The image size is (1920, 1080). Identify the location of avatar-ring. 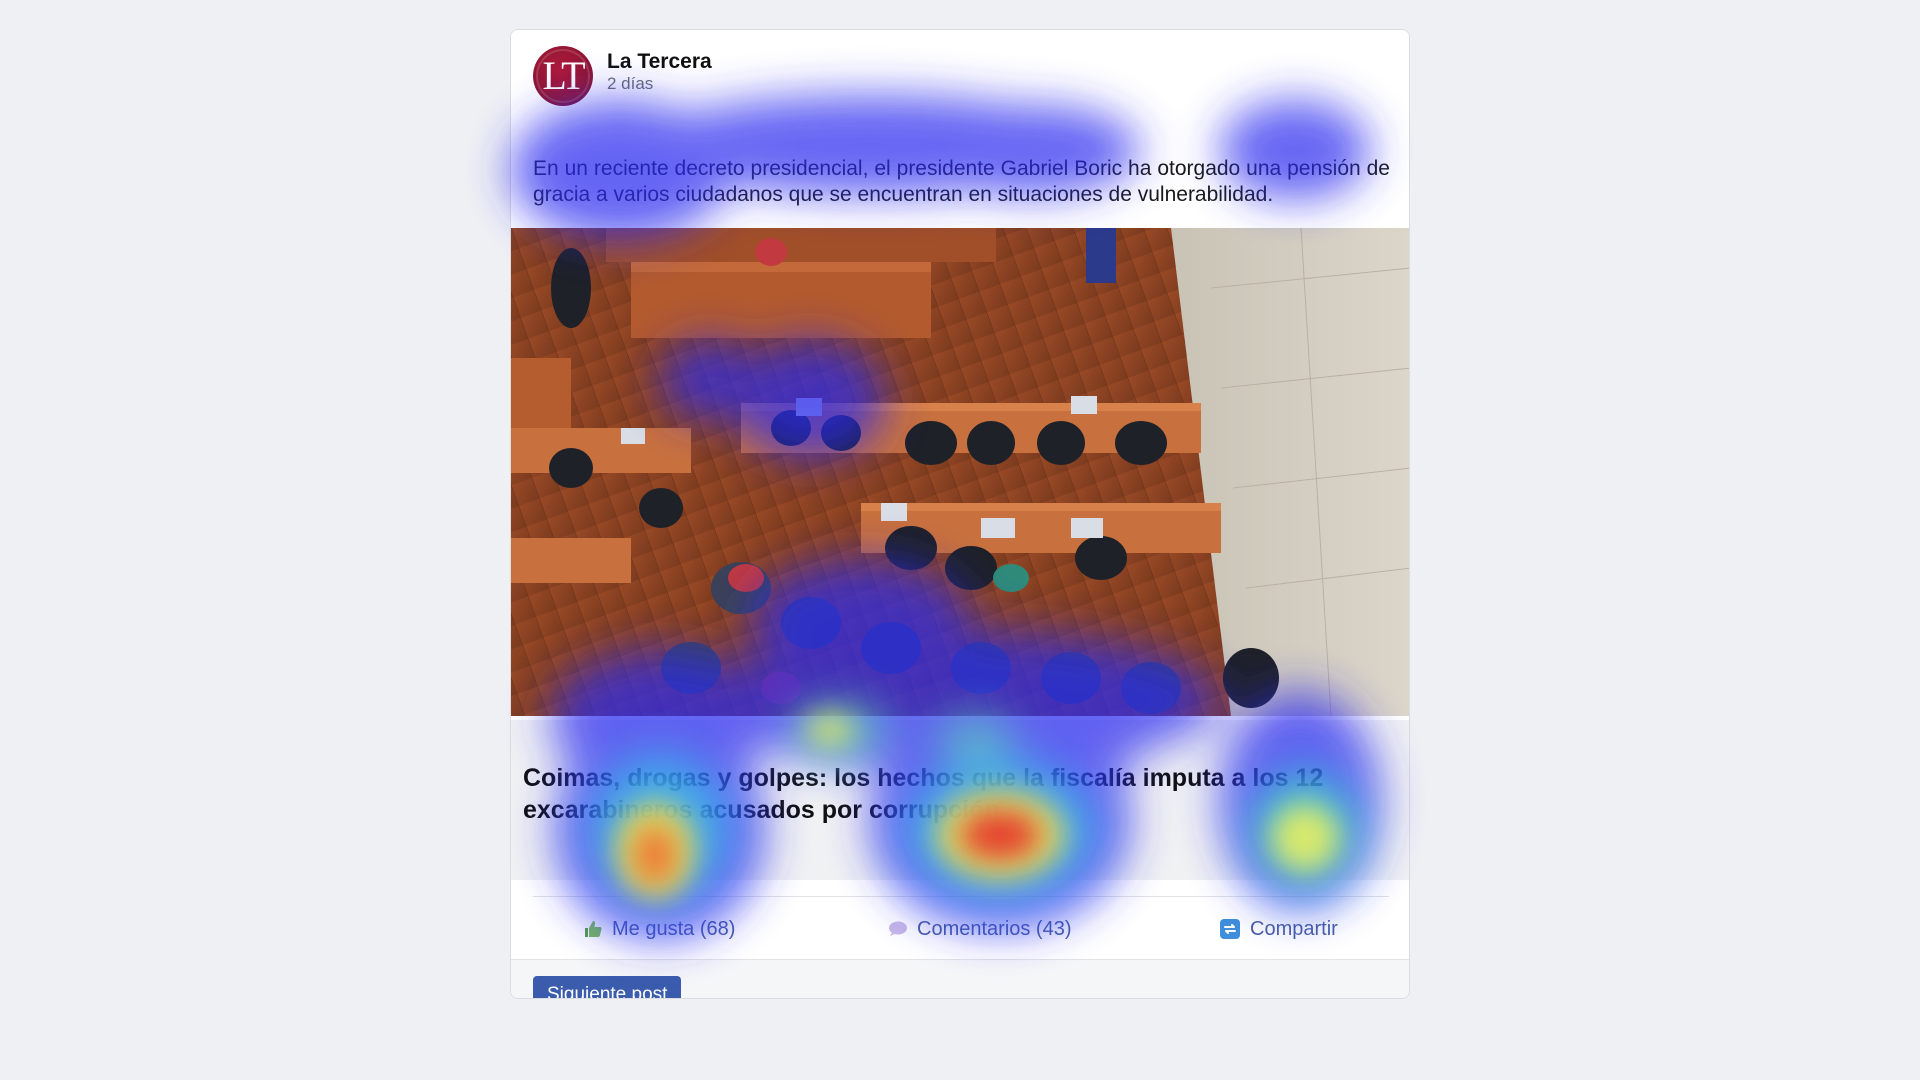
(563, 76).